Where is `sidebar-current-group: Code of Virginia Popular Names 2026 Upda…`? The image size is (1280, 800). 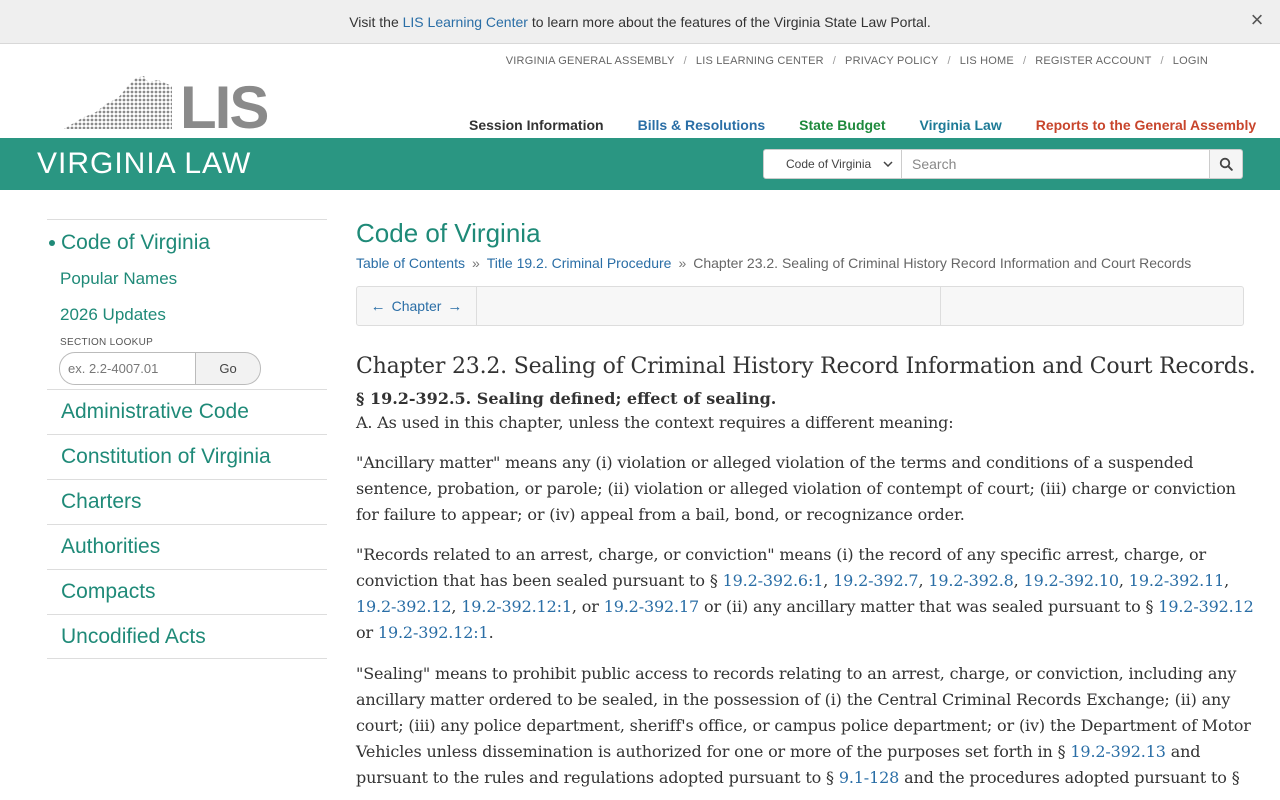 sidebar-current-group: Code of Virginia Popular Names 2026 Upda… is located at coordinates (187, 302).